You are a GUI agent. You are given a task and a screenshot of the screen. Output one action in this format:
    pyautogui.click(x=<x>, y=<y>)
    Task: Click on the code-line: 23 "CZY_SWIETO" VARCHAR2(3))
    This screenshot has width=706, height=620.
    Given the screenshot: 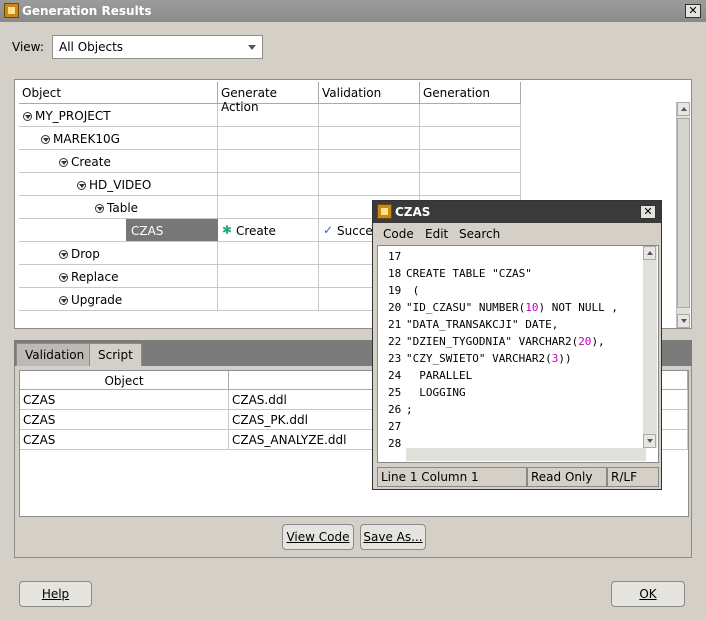 What is the action you would take?
    pyautogui.click(x=512, y=360)
    